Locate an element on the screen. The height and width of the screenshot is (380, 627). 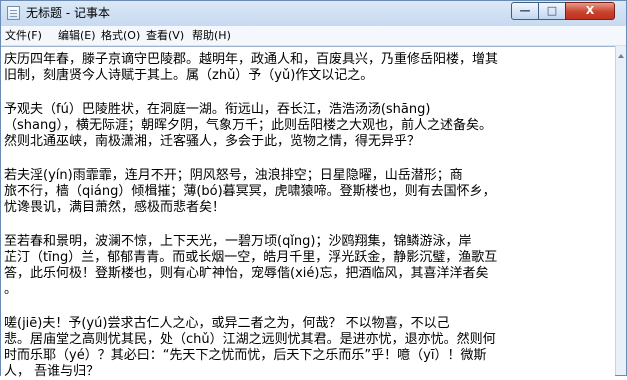
maximize-button: □ is located at coordinates (552, 11).